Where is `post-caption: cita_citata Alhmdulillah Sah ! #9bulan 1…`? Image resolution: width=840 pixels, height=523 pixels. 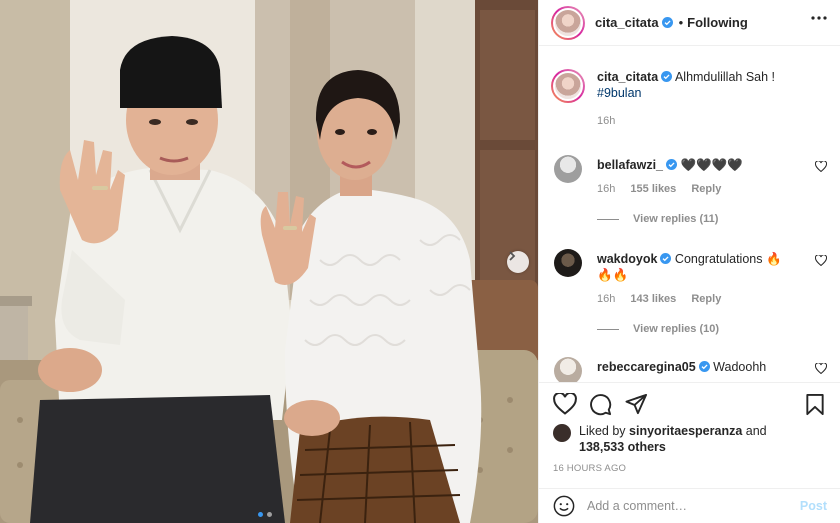
post-caption: cita_citata Alhmdulillah Sah ! #9bulan 1… is located at coordinates (663, 99).